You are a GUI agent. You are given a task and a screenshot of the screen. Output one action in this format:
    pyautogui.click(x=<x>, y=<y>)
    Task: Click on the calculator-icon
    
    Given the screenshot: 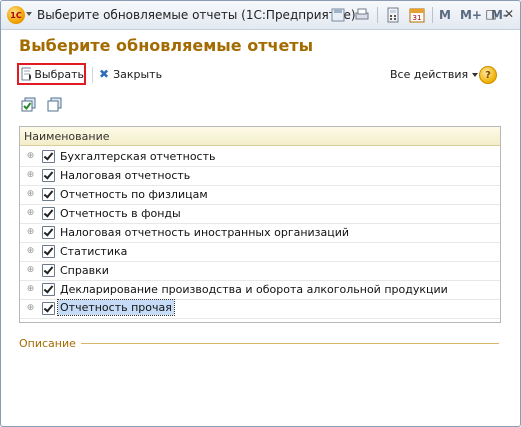 What is the action you would take?
    pyautogui.click(x=393, y=15)
    